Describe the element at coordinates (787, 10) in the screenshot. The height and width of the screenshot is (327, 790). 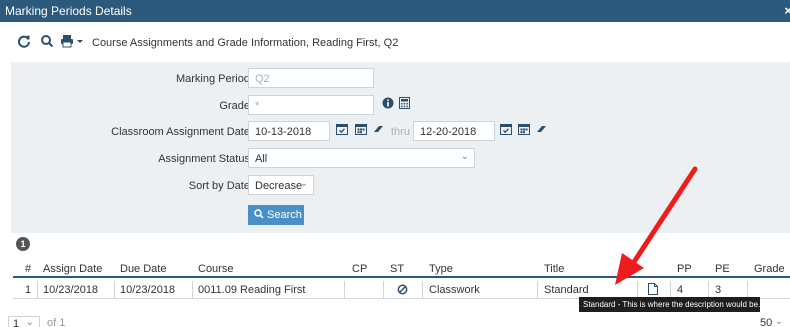
I see `close-icon: ×` at that location.